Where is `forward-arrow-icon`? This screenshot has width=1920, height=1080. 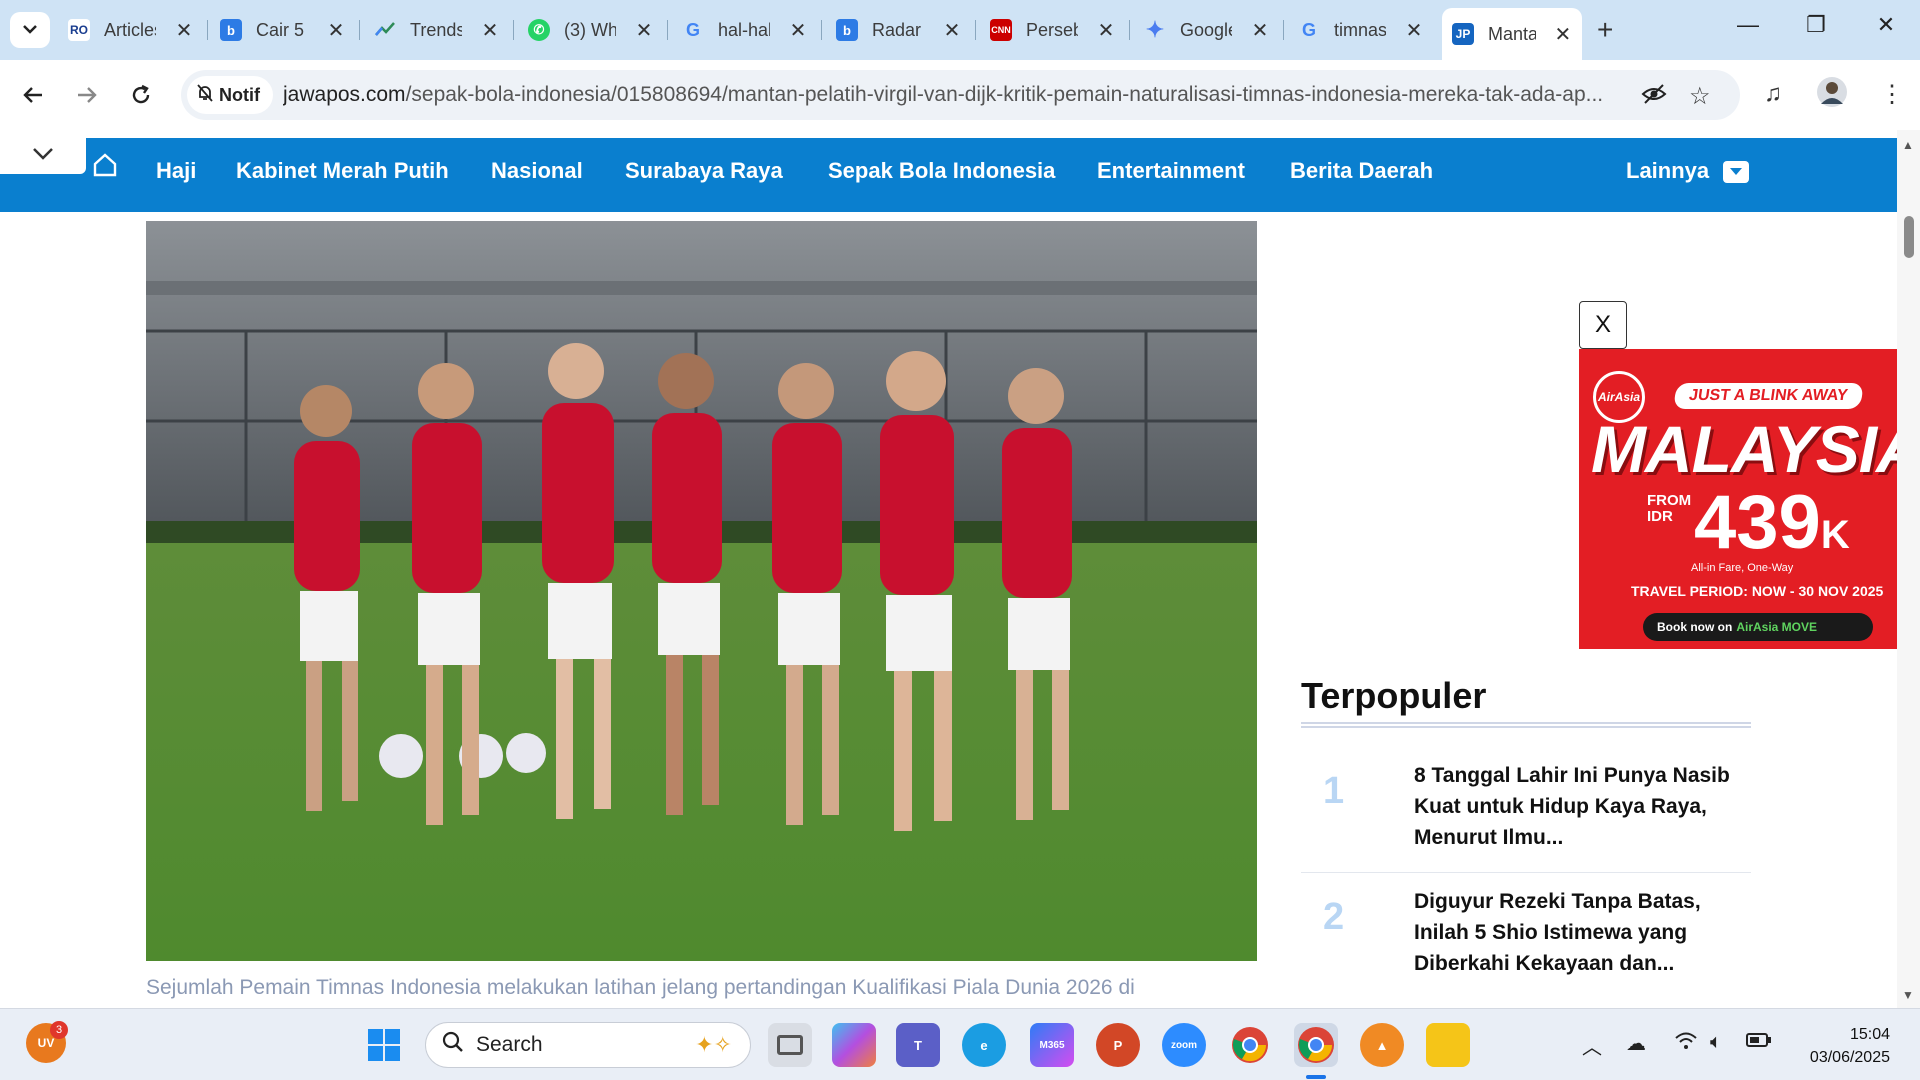 forward-arrow-icon is located at coordinates (87, 95).